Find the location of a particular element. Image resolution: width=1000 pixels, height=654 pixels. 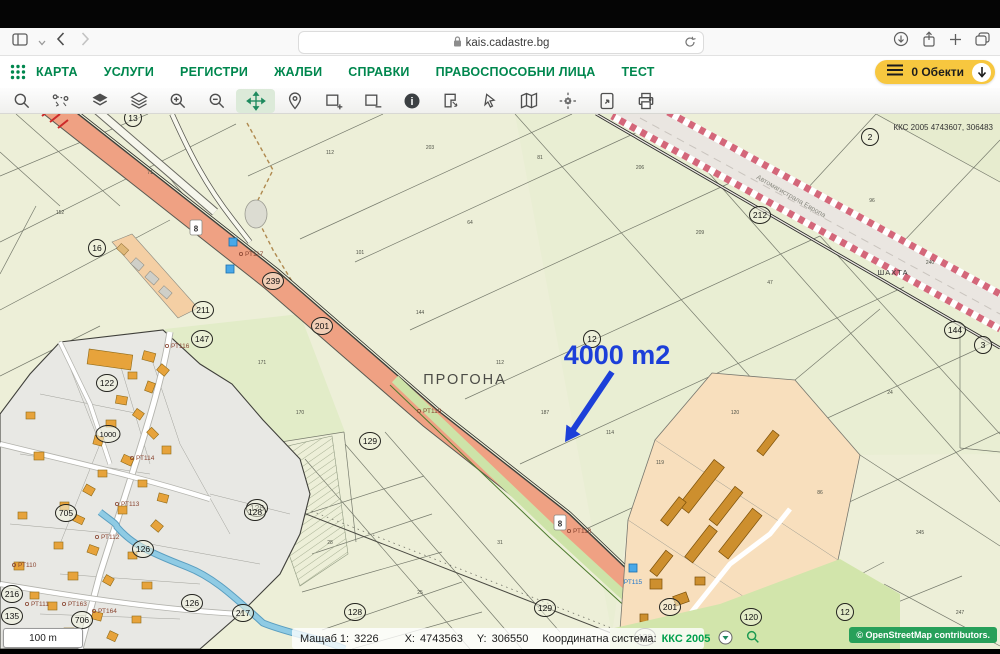

menu-item-karta: КАРТА is located at coordinates (57, 72).